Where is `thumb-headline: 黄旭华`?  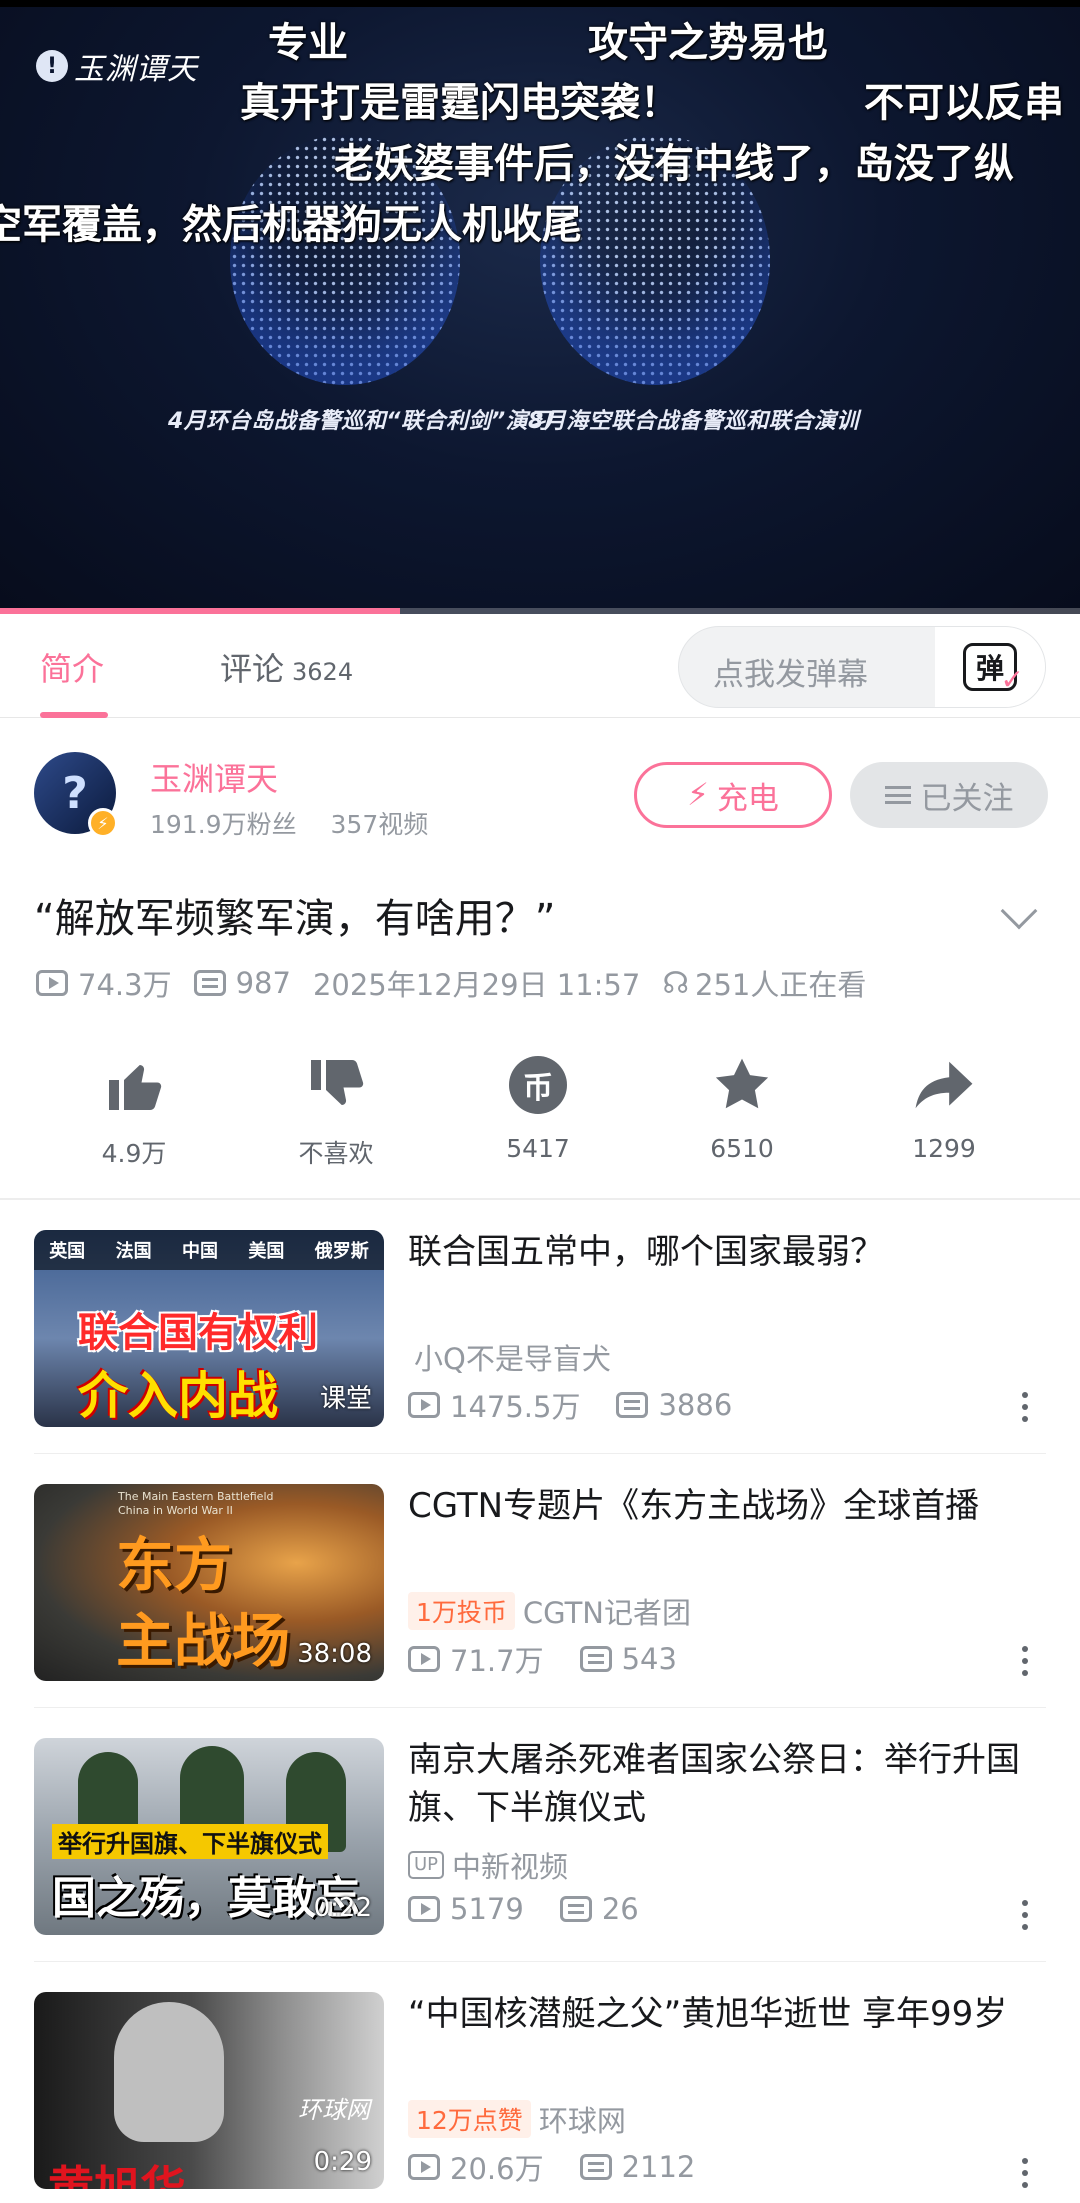
thumb-headline: 黄旭华 is located at coordinates (117, 2175).